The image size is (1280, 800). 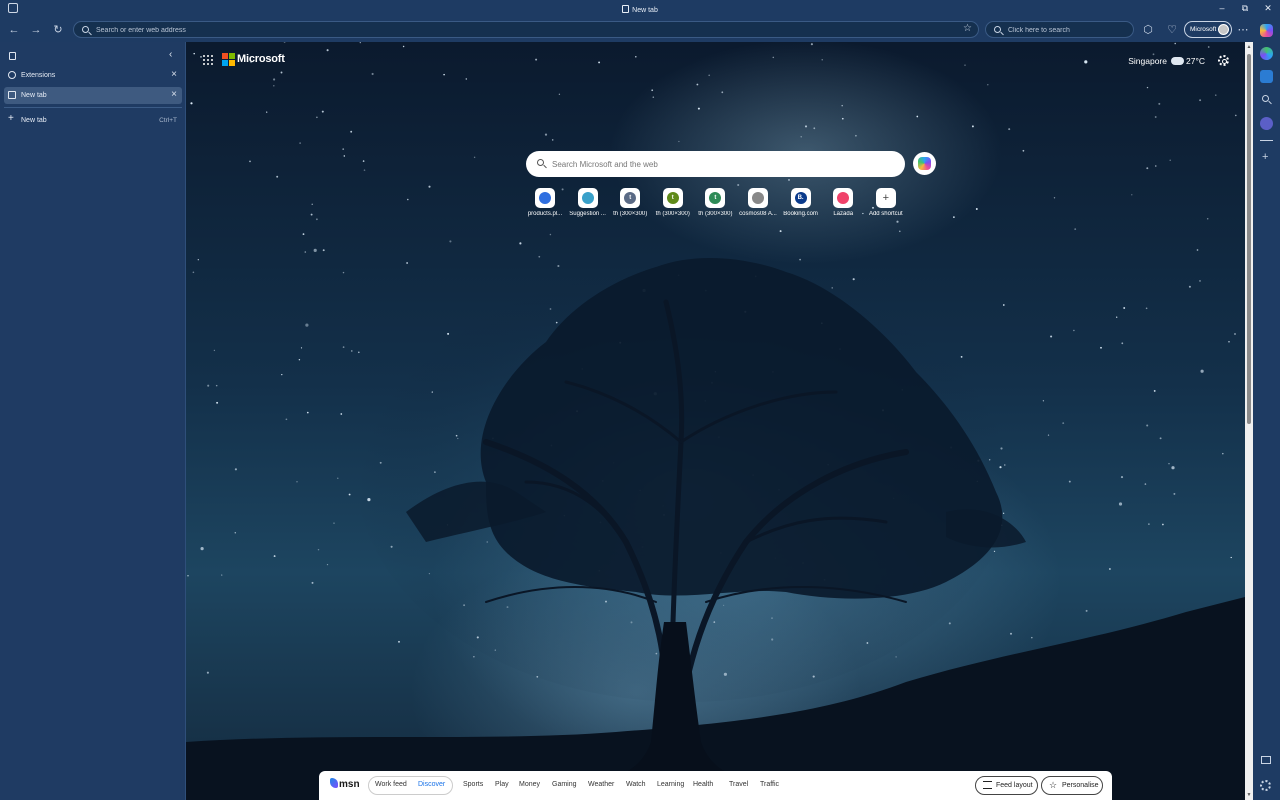 What do you see at coordinates (1266, 53) in the screenshot?
I see `copilot-chat-icon` at bounding box center [1266, 53].